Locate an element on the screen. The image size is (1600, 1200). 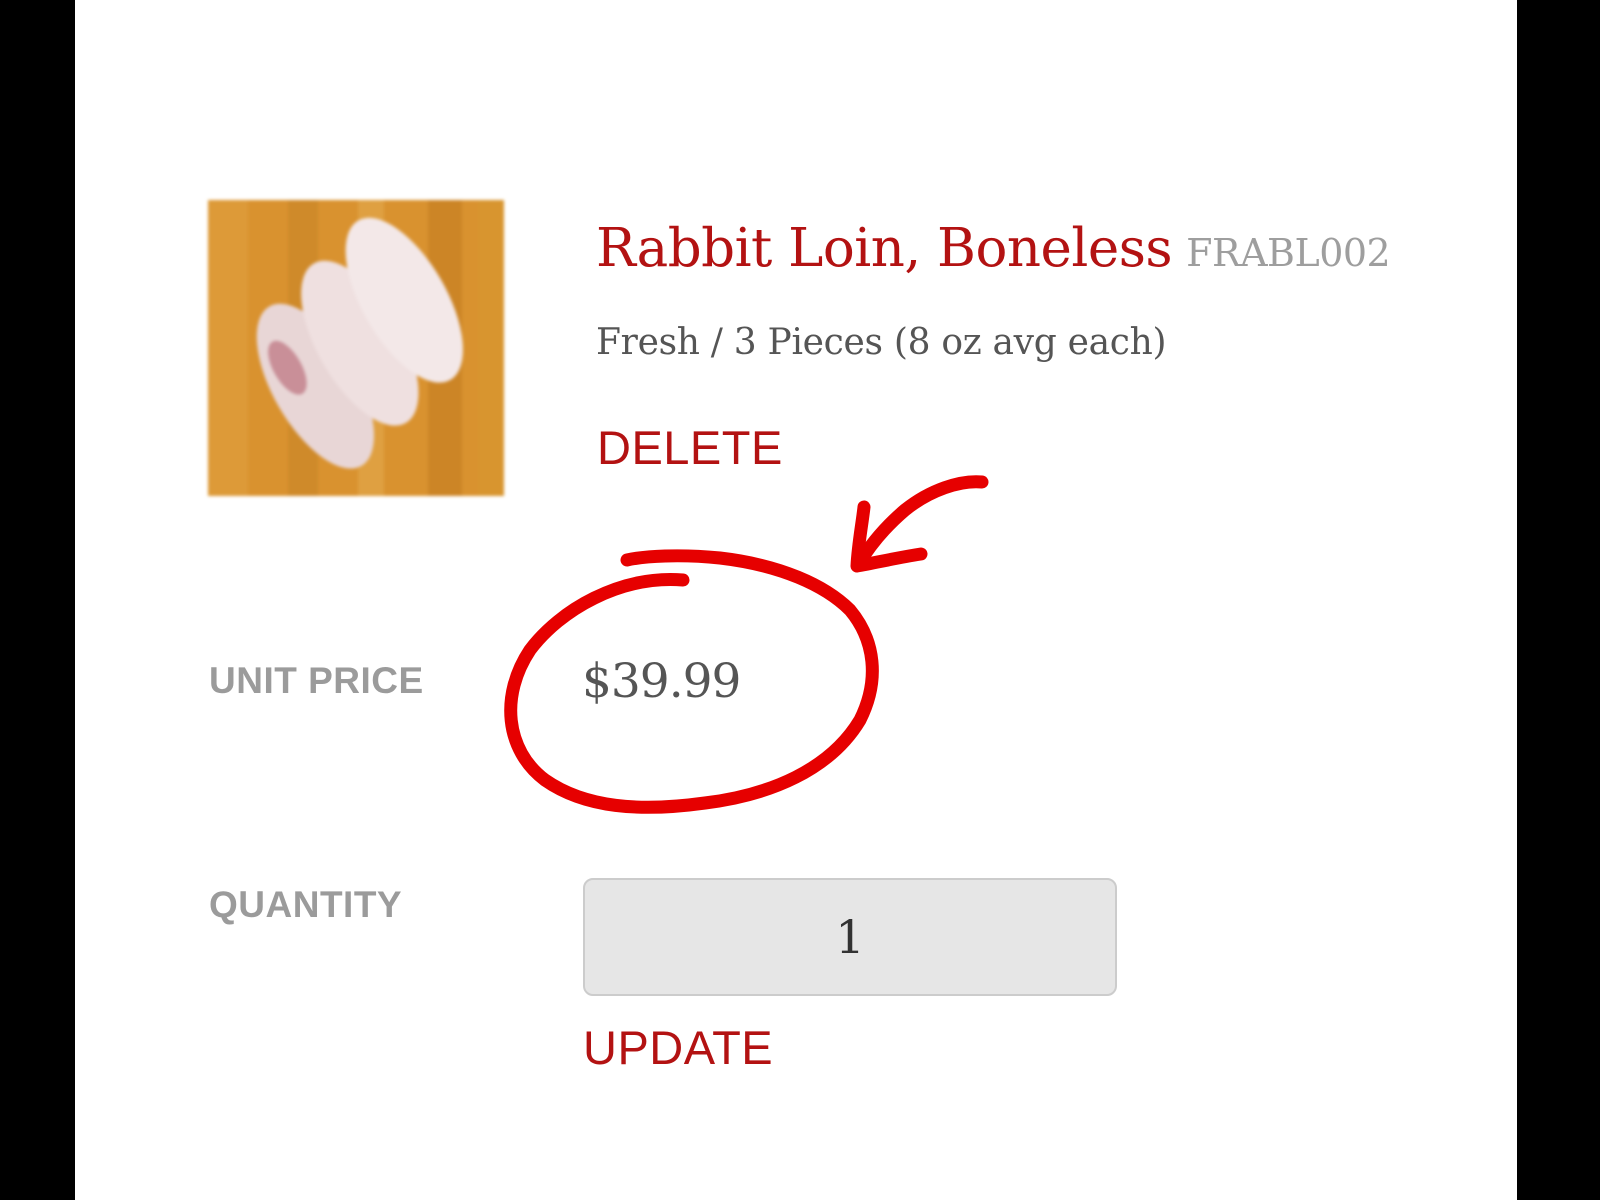
unit-price-value: $39.99 is located at coordinates (661, 681).